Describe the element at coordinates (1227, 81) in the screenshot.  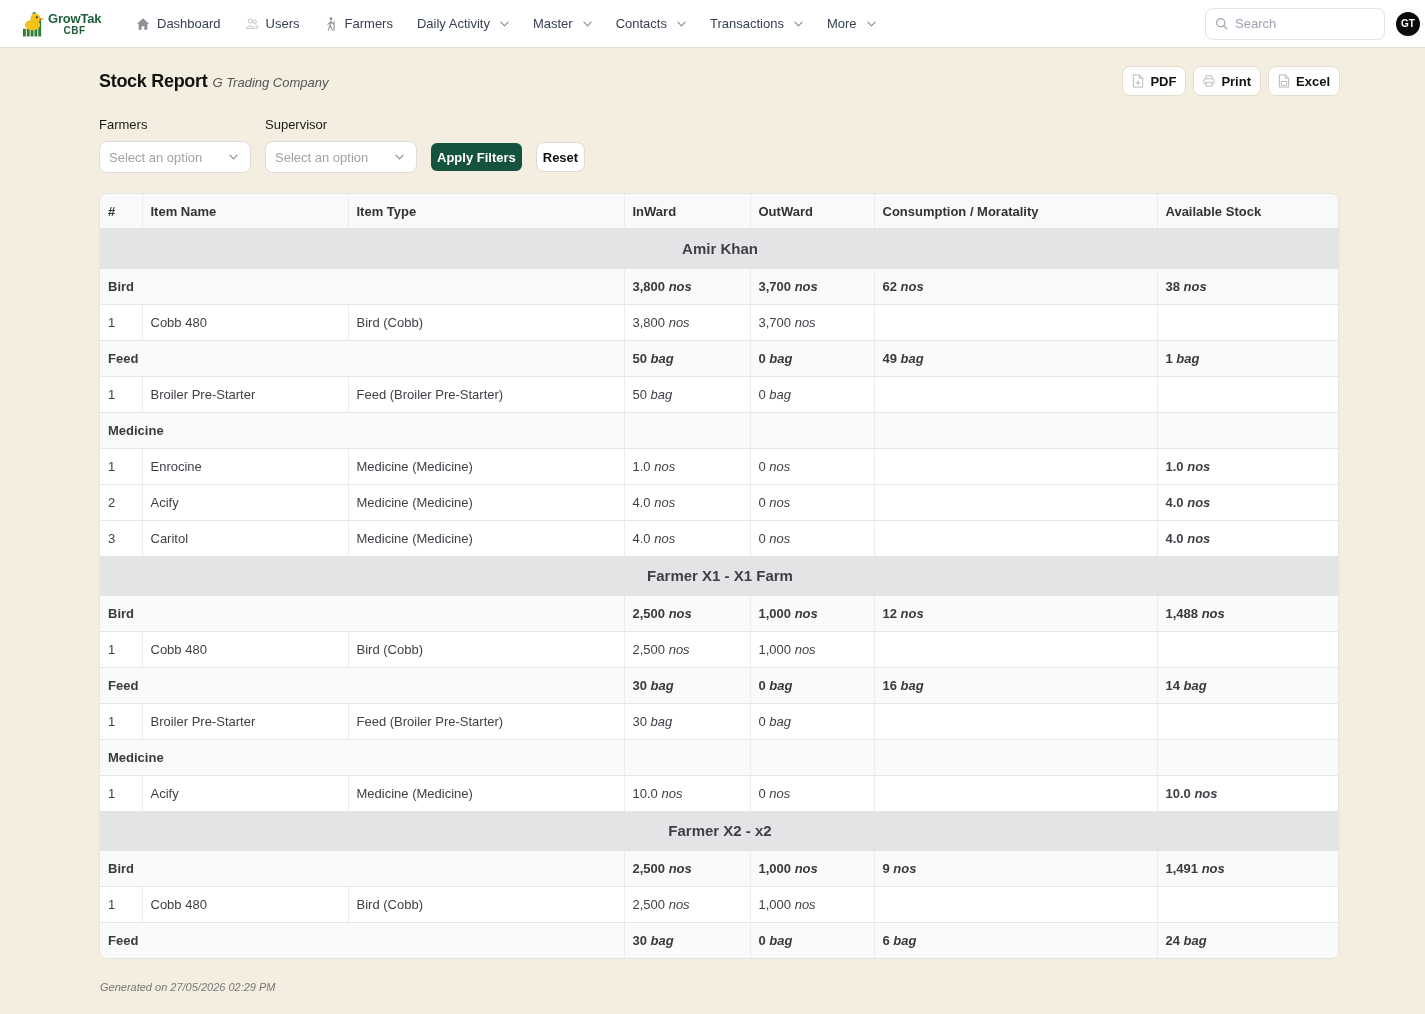
I see `export-button: Print` at that location.